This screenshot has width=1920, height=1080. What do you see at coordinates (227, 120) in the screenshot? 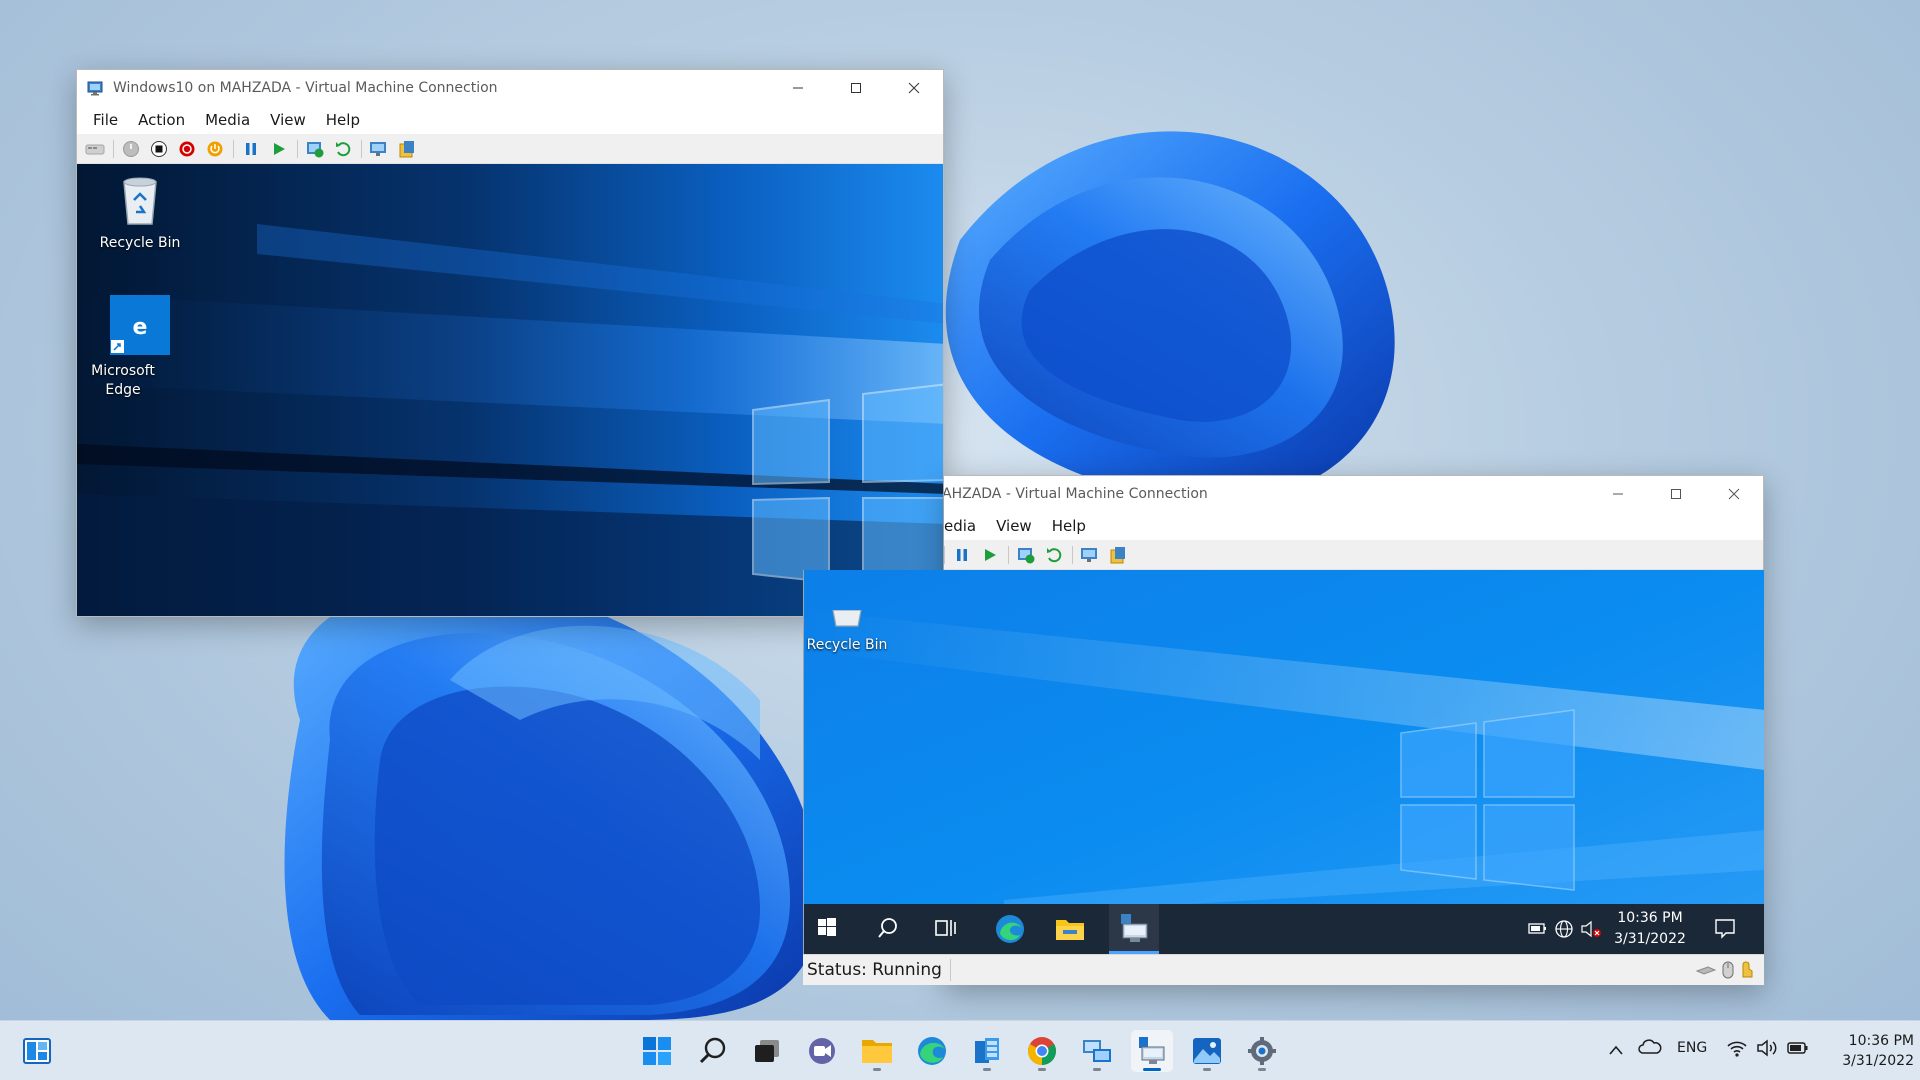
I see `menu-media: Media` at bounding box center [227, 120].